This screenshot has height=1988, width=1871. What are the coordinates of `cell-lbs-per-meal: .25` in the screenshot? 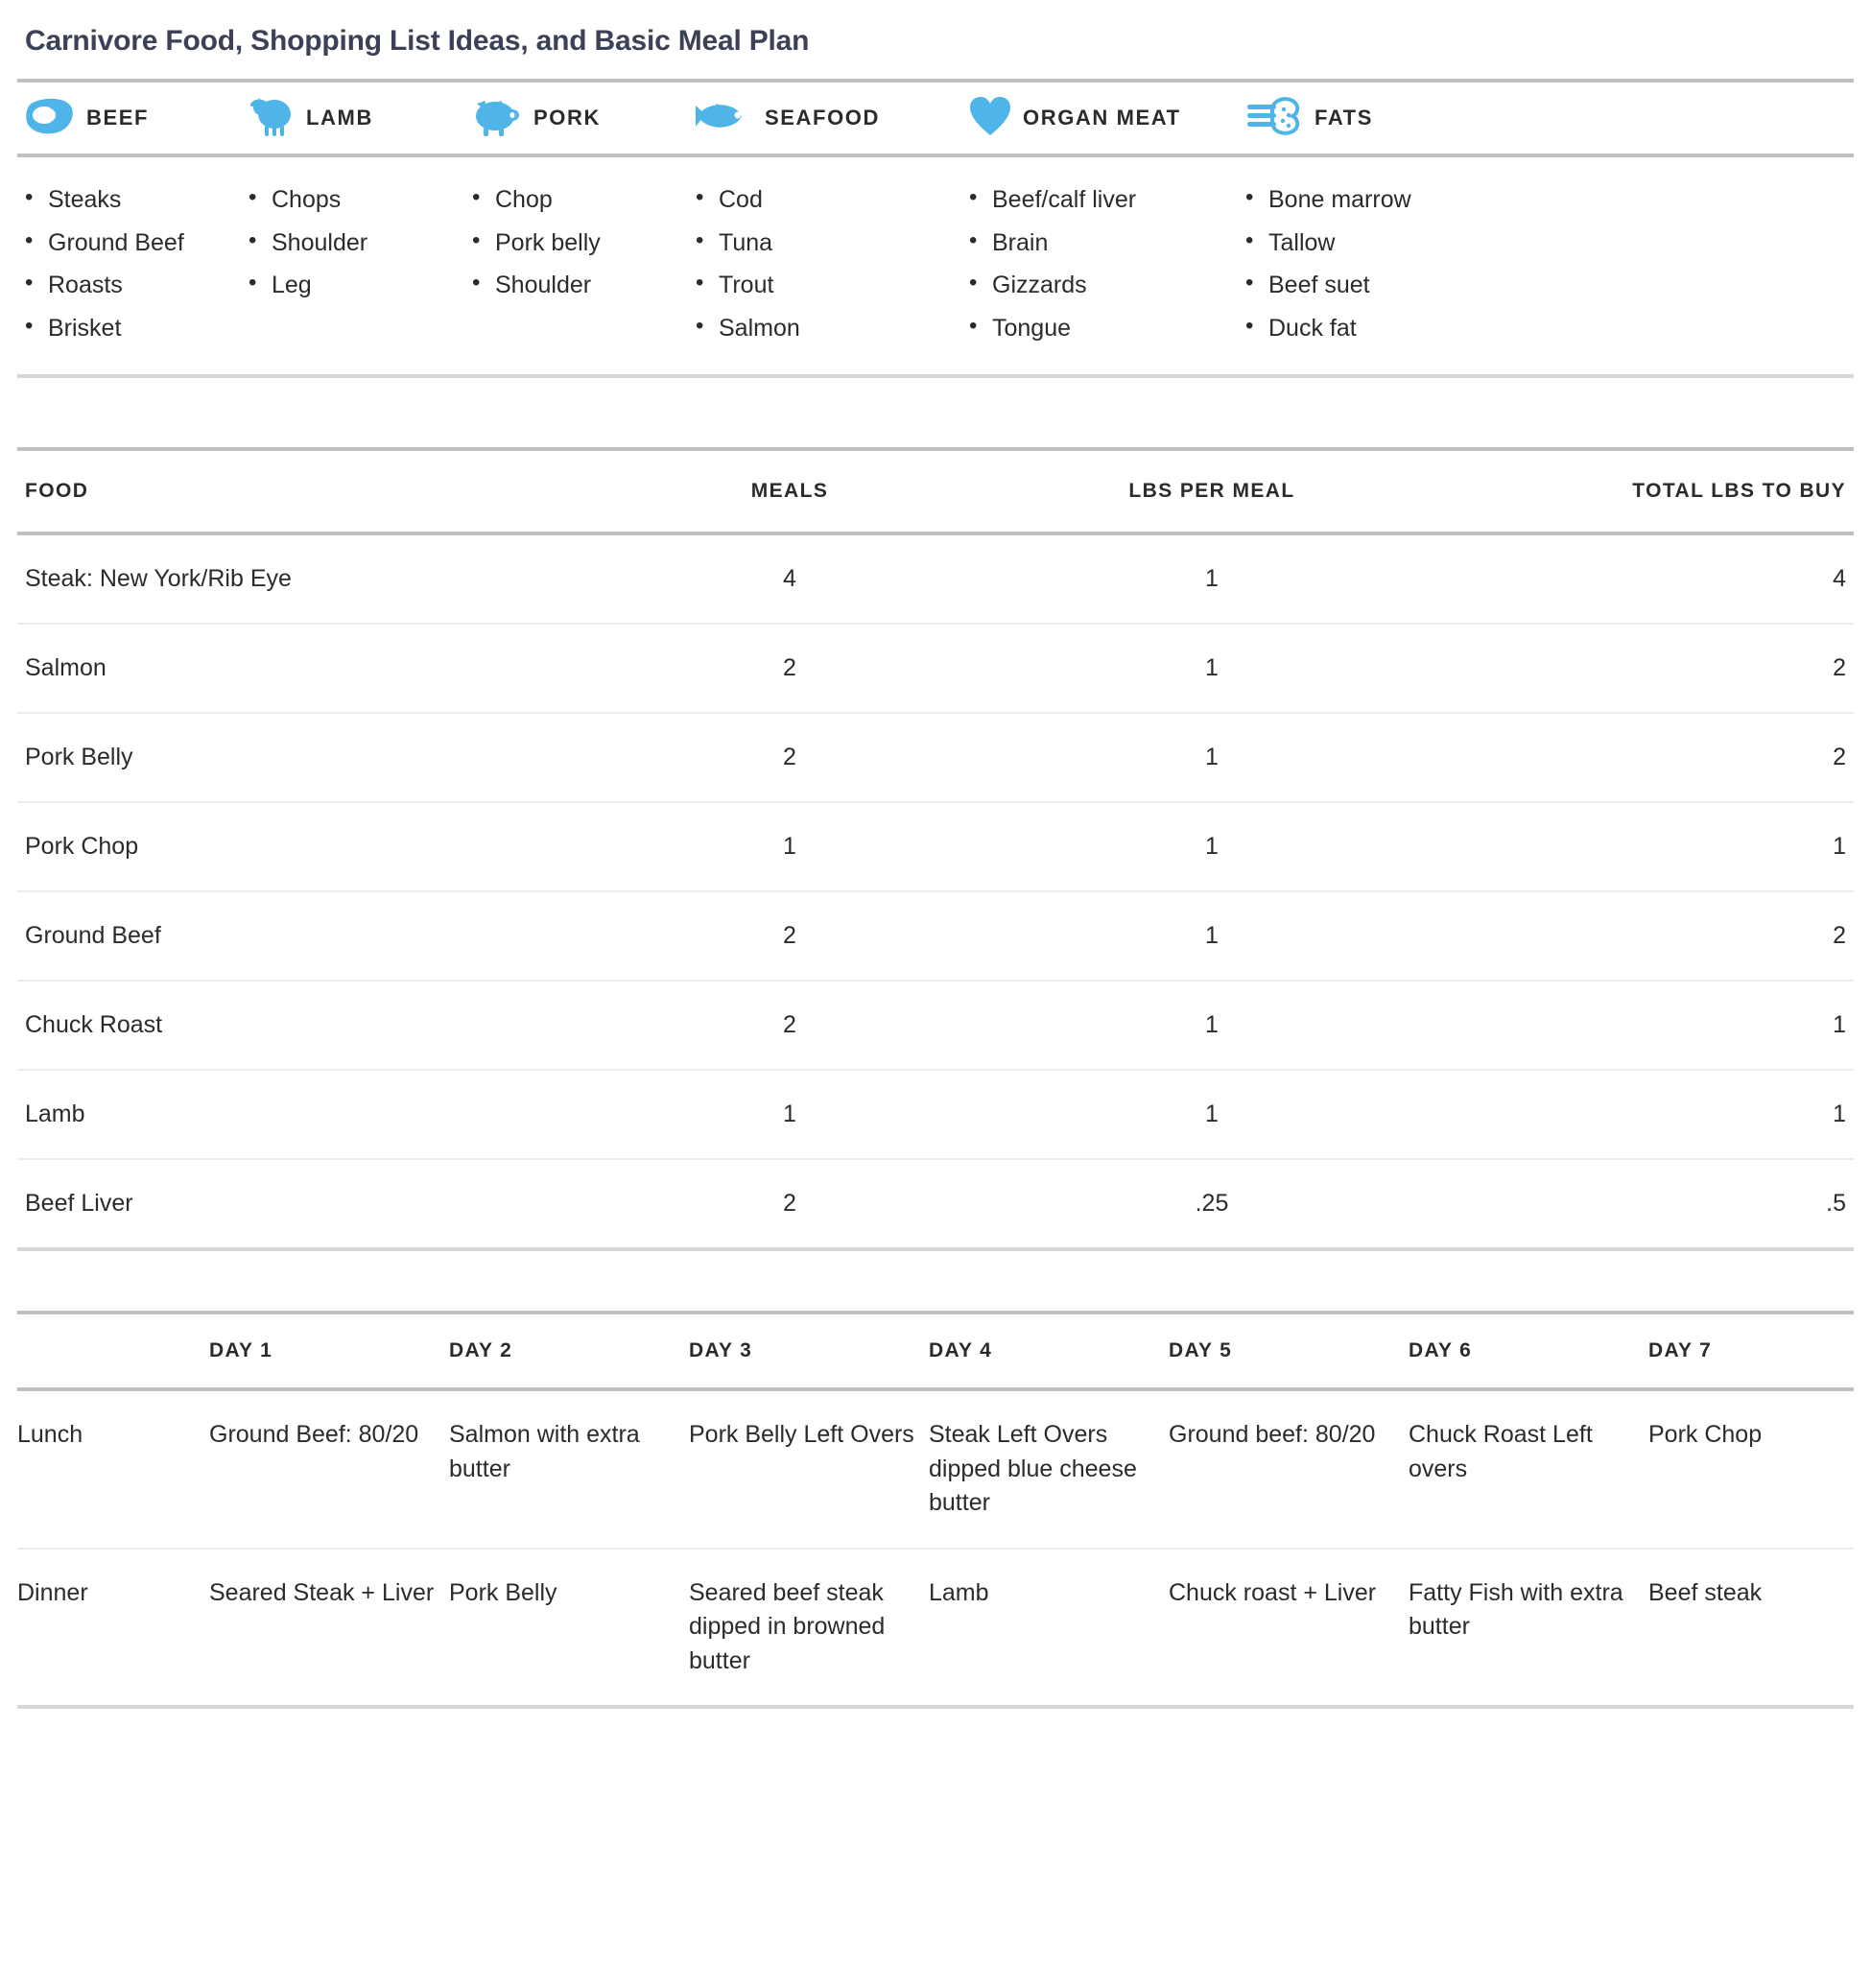 It's located at (1212, 1202).